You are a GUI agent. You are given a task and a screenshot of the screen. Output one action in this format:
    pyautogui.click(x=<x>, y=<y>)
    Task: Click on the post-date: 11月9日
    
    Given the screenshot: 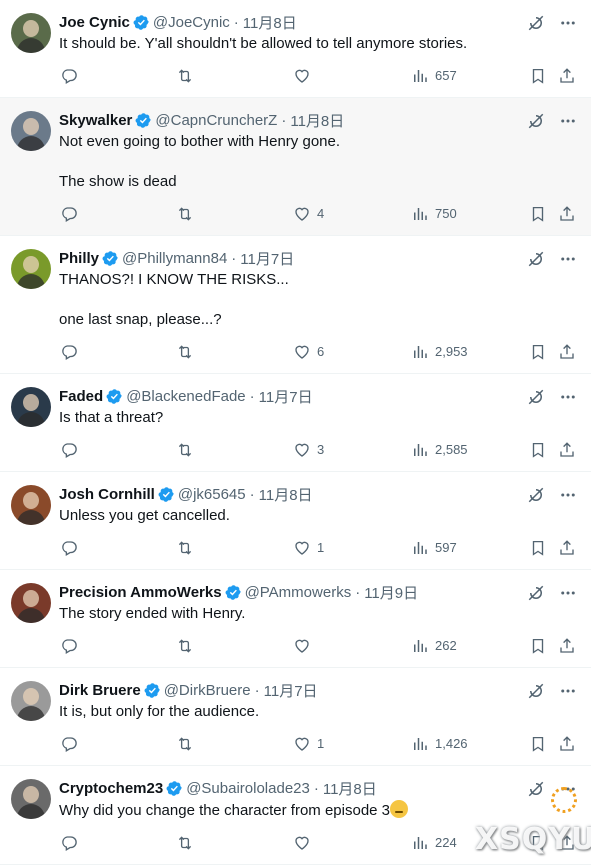 What is the action you would take?
    pyautogui.click(x=391, y=592)
    